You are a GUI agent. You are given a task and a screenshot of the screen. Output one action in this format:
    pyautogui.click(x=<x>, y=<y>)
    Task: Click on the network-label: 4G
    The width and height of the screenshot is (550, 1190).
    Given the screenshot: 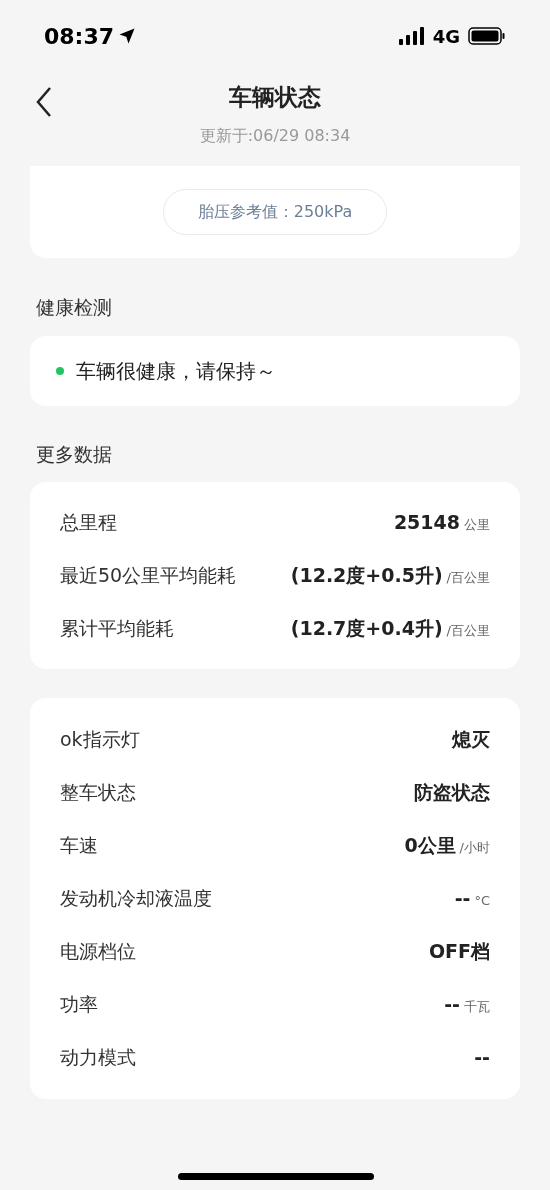 What is the action you would take?
    pyautogui.click(x=446, y=36)
    